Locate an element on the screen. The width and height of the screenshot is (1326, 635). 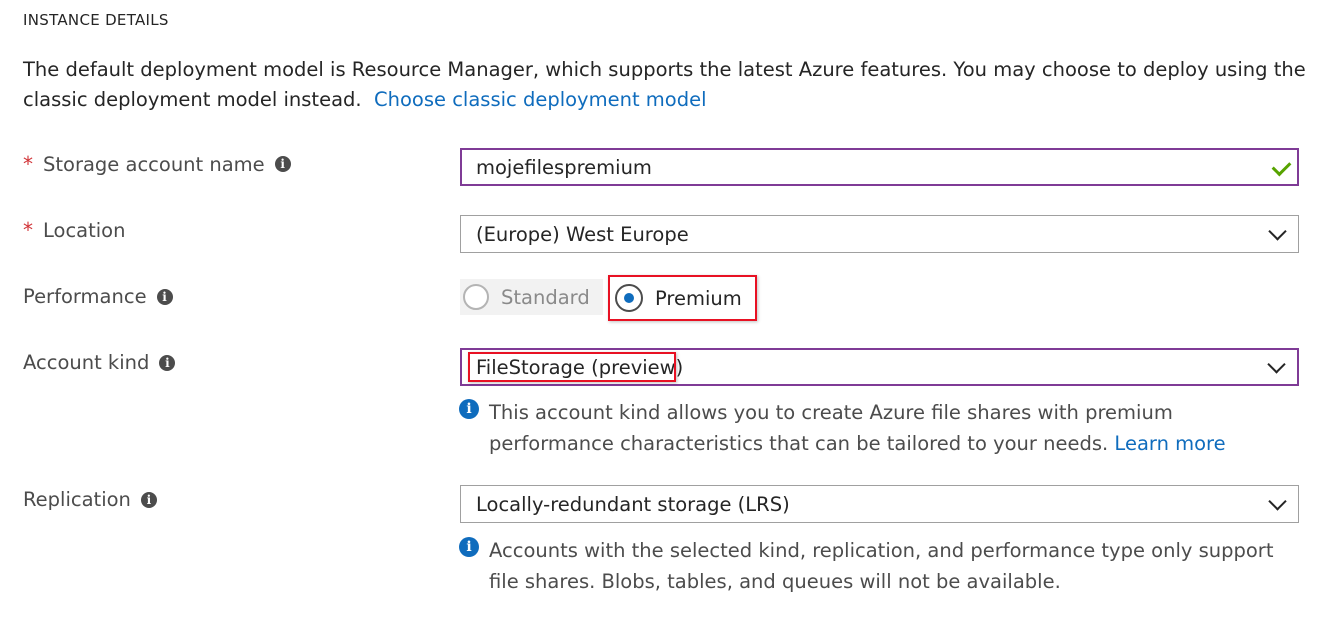
replication-label: Replication i is located at coordinates (90, 499).